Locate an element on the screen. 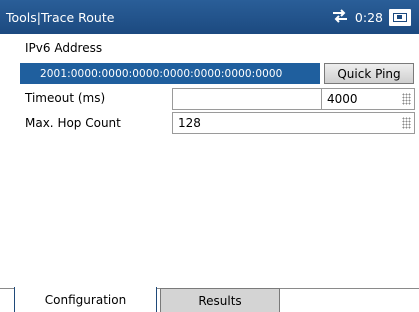 This screenshot has width=419, height=312. ipv6-address-label: IPv6 Address is located at coordinates (64, 48).